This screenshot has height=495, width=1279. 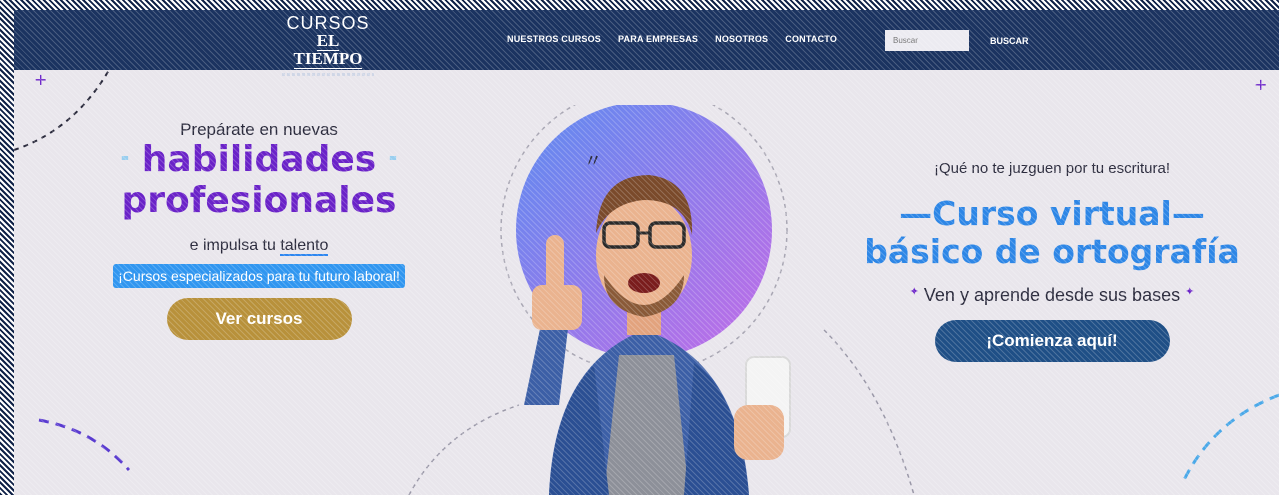 I want to click on right-pre-title: ¡Qué no te juzguen por tu escritura!, so click(x=1052, y=168).